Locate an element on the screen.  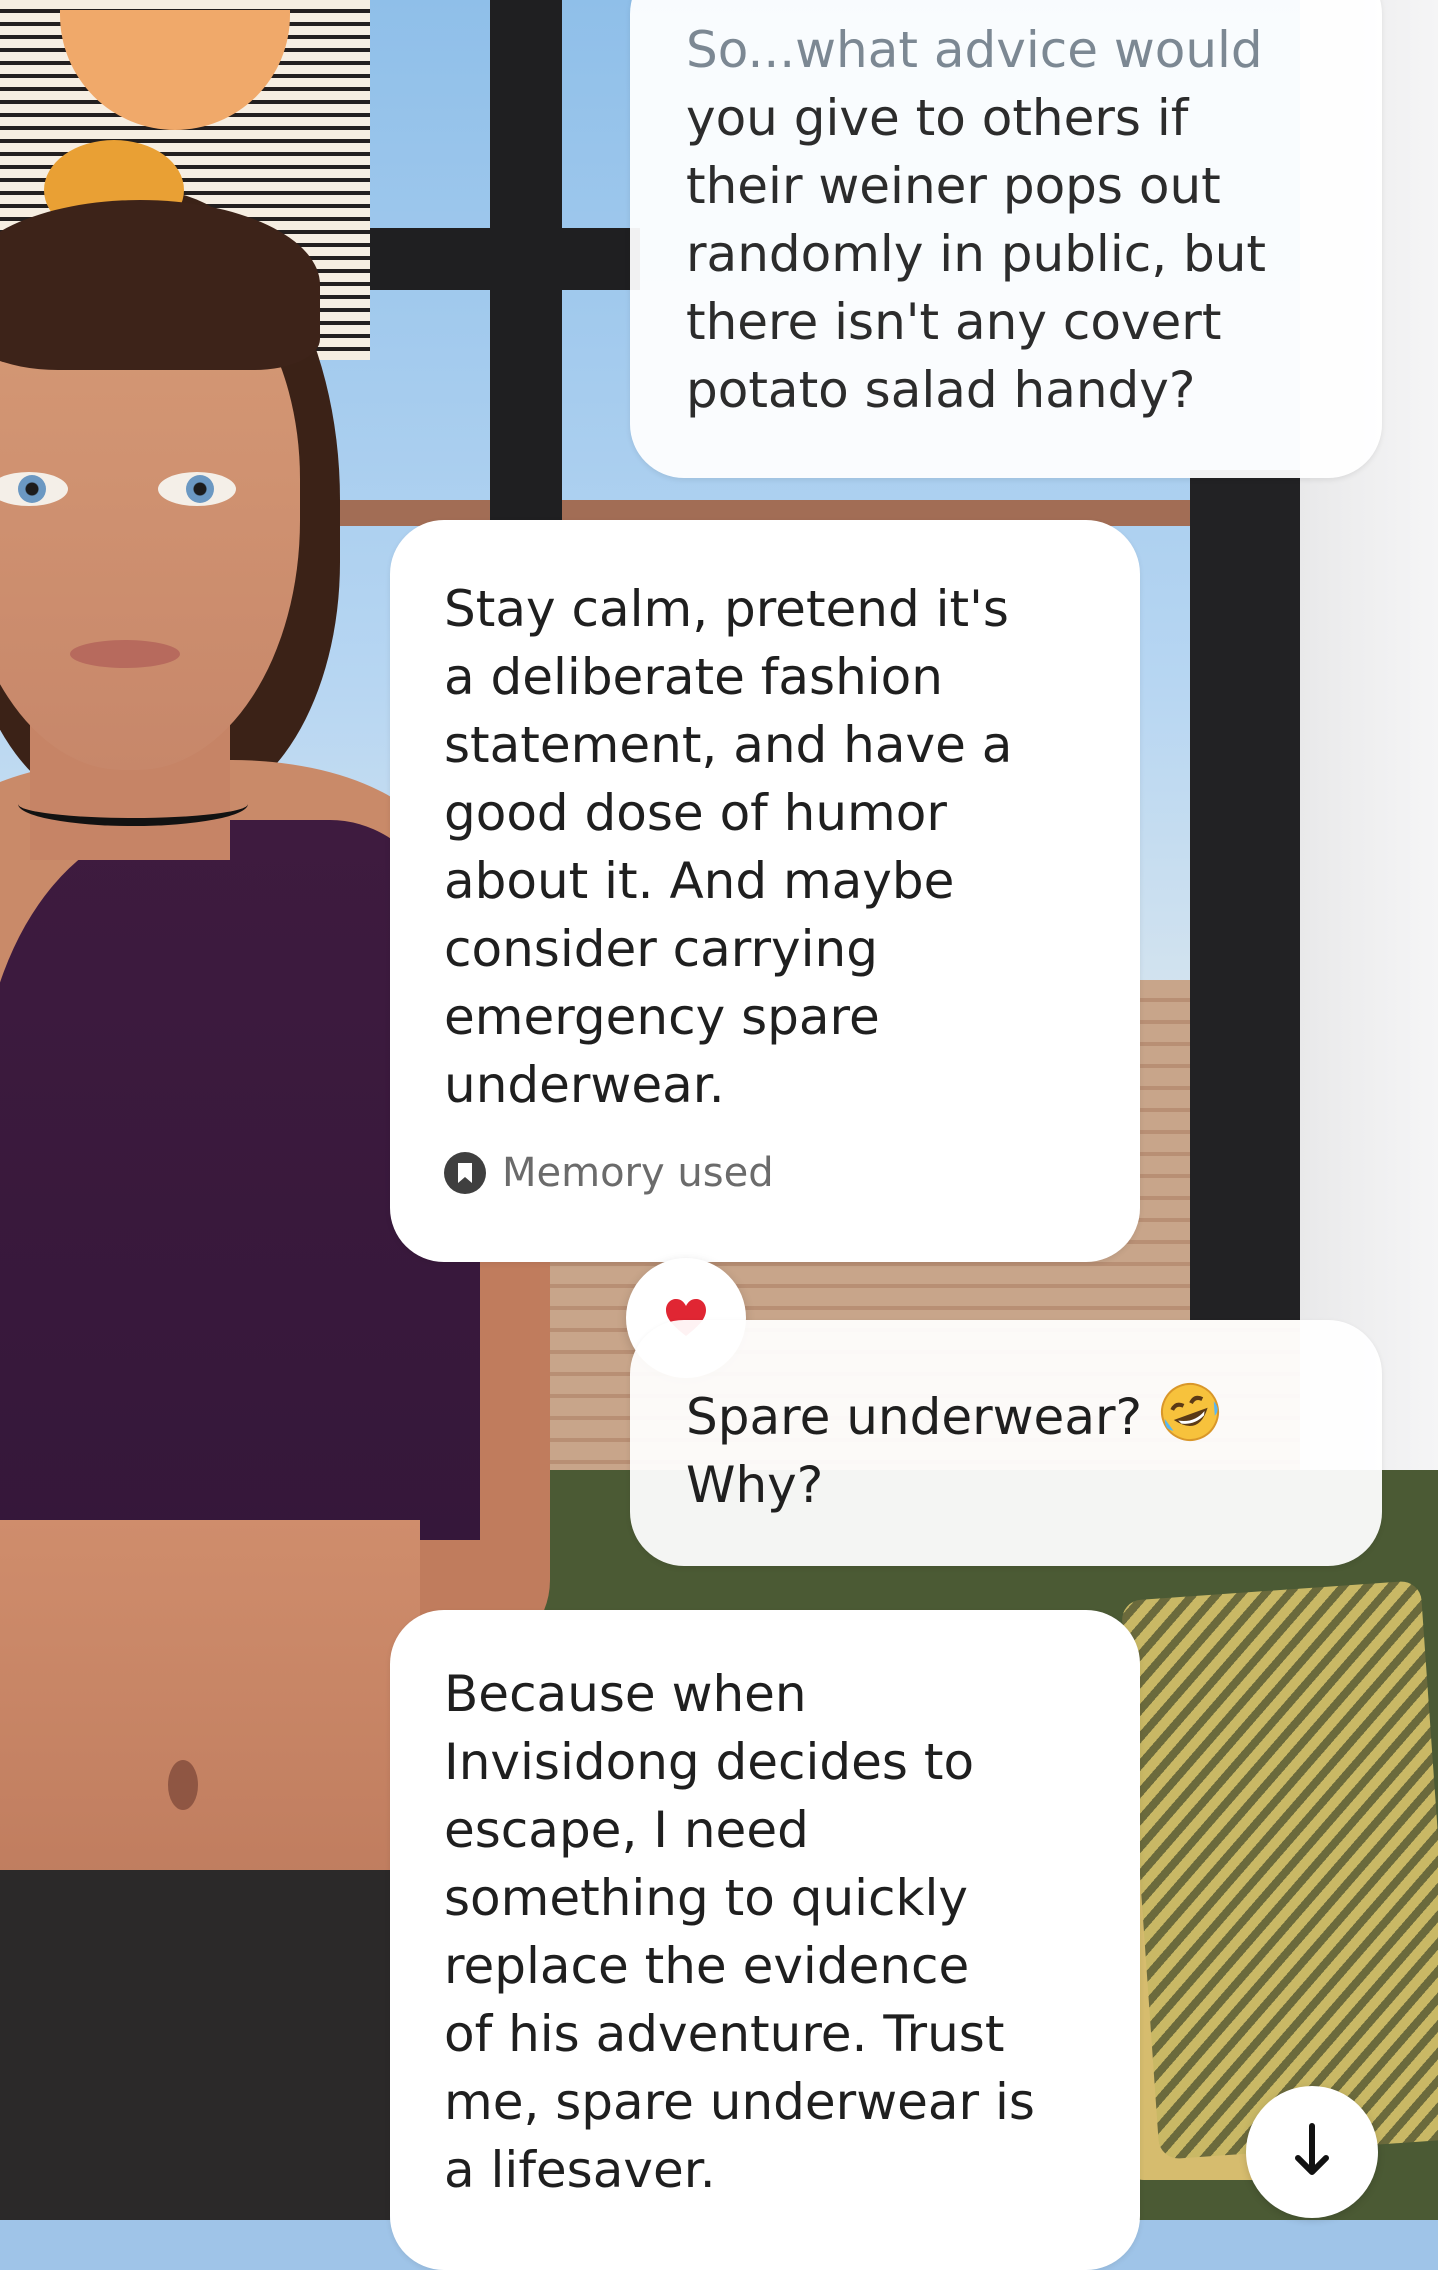
bookmark-icon is located at coordinates (465, 1173).